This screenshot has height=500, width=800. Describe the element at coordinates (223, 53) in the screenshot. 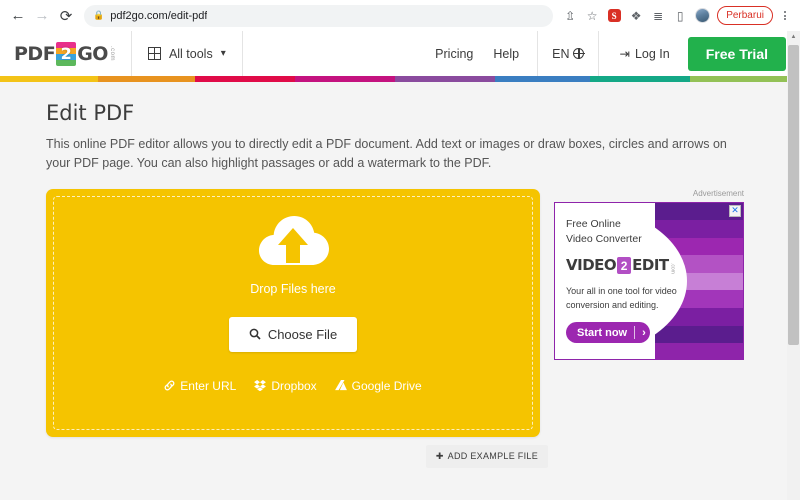

I see `chevron-down-icon: ▾` at that location.